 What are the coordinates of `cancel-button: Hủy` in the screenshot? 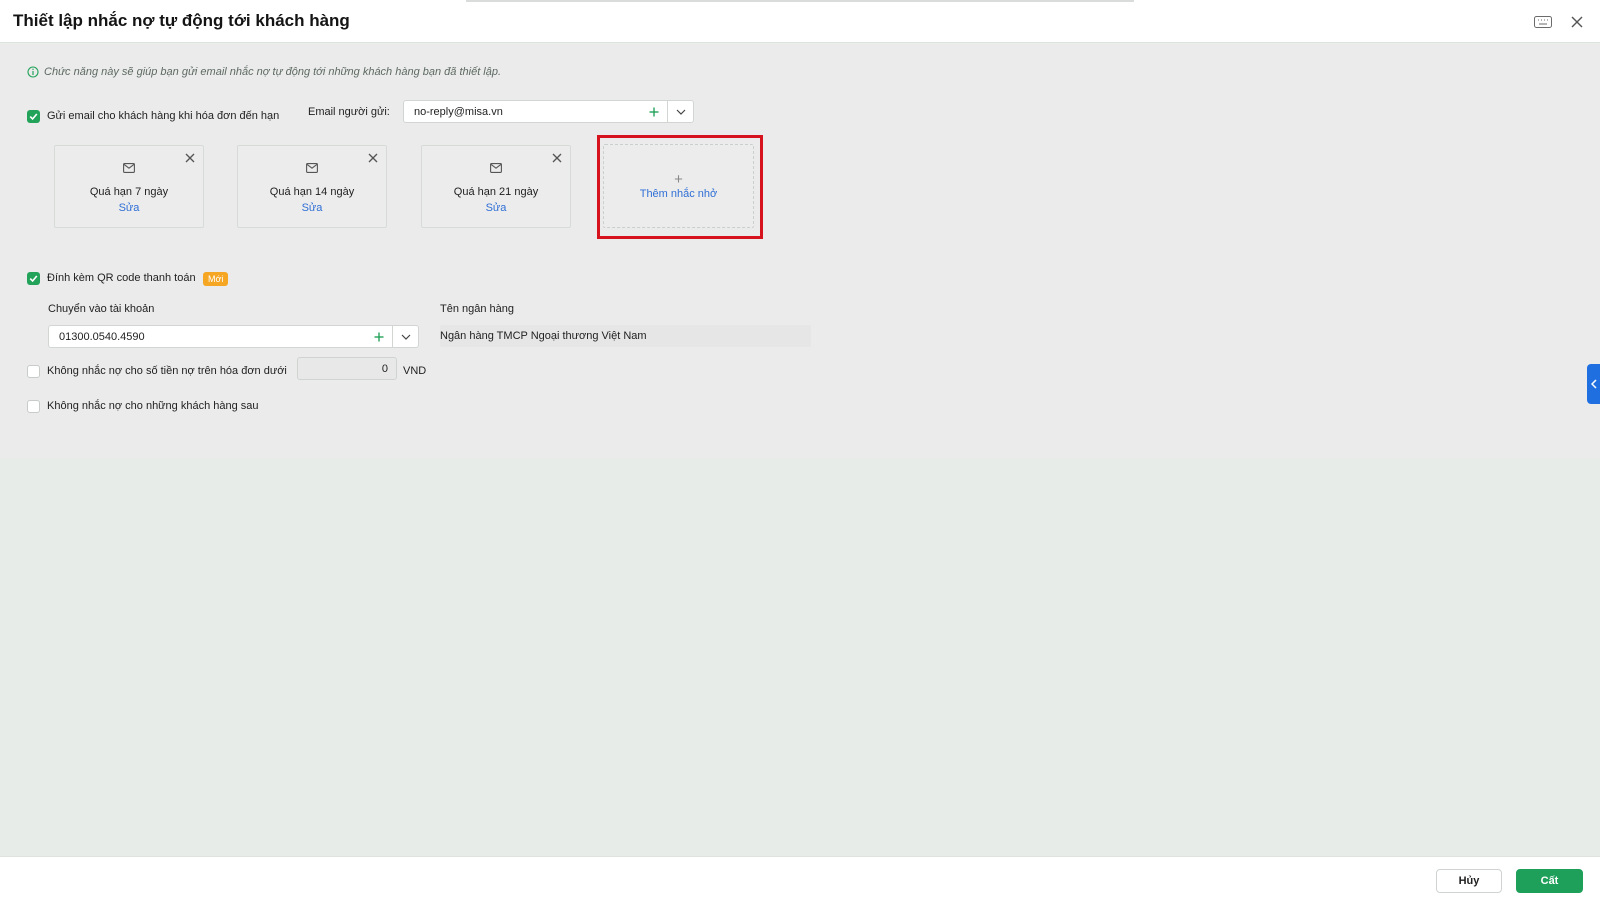 It's located at (1469, 881).